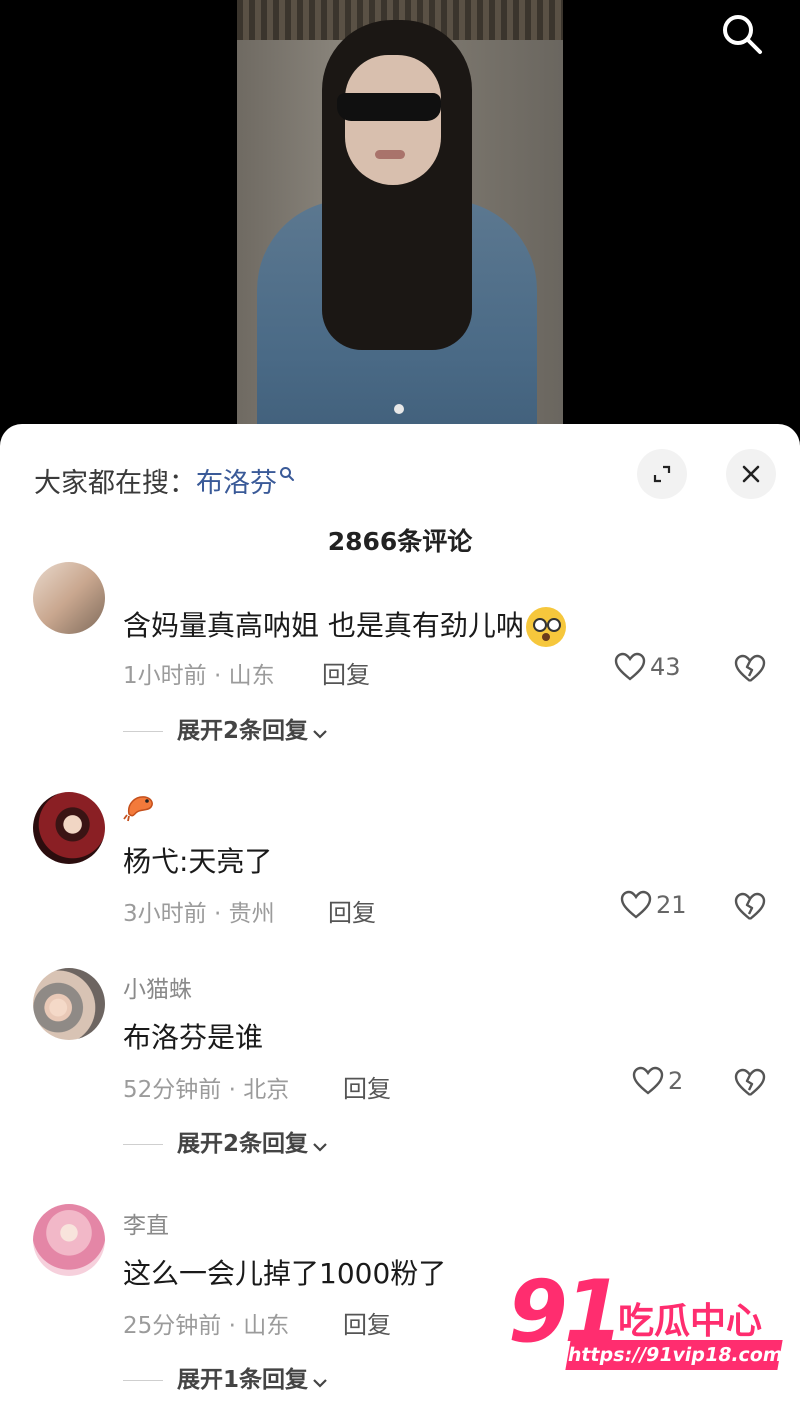 Image resolution: width=800 pixels, height=1402 pixels. Describe the element at coordinates (323, 625) in the screenshot. I see `comment-text: 含妈量真高呐姐 也是真有劲儿呐` at that location.